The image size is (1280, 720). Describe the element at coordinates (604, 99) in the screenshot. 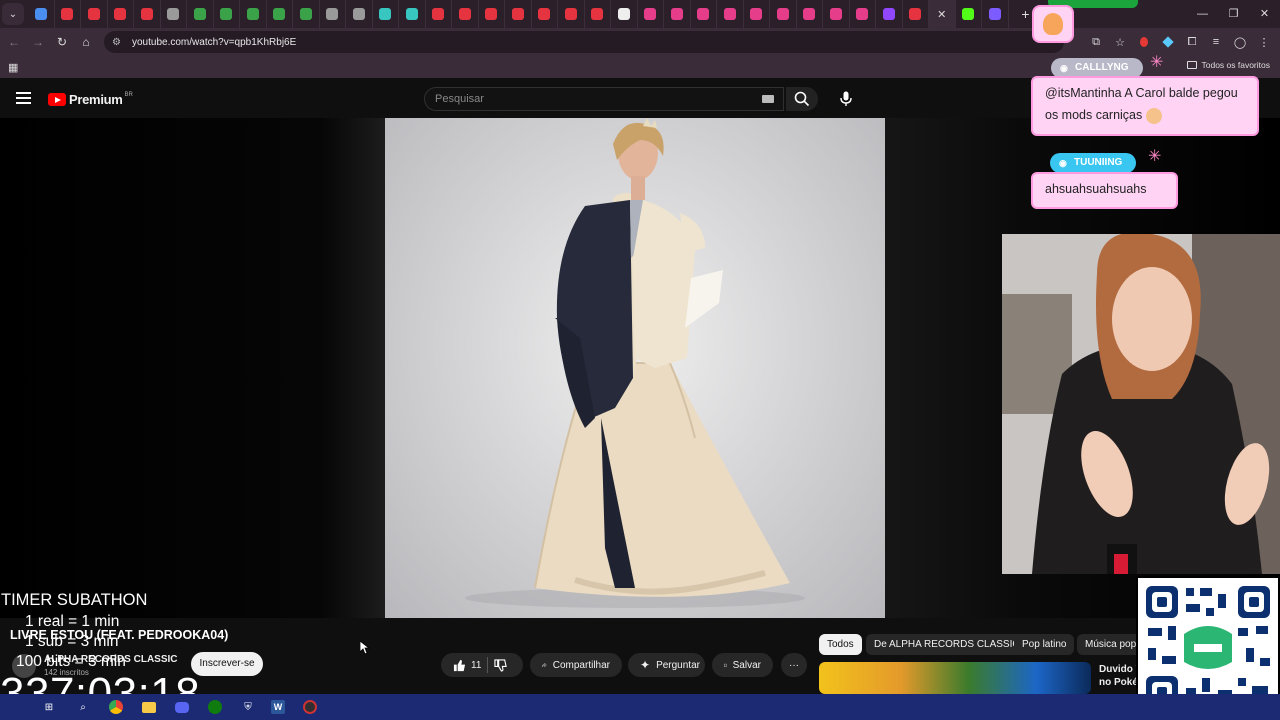

I see `search-input: Pesquisar` at that location.